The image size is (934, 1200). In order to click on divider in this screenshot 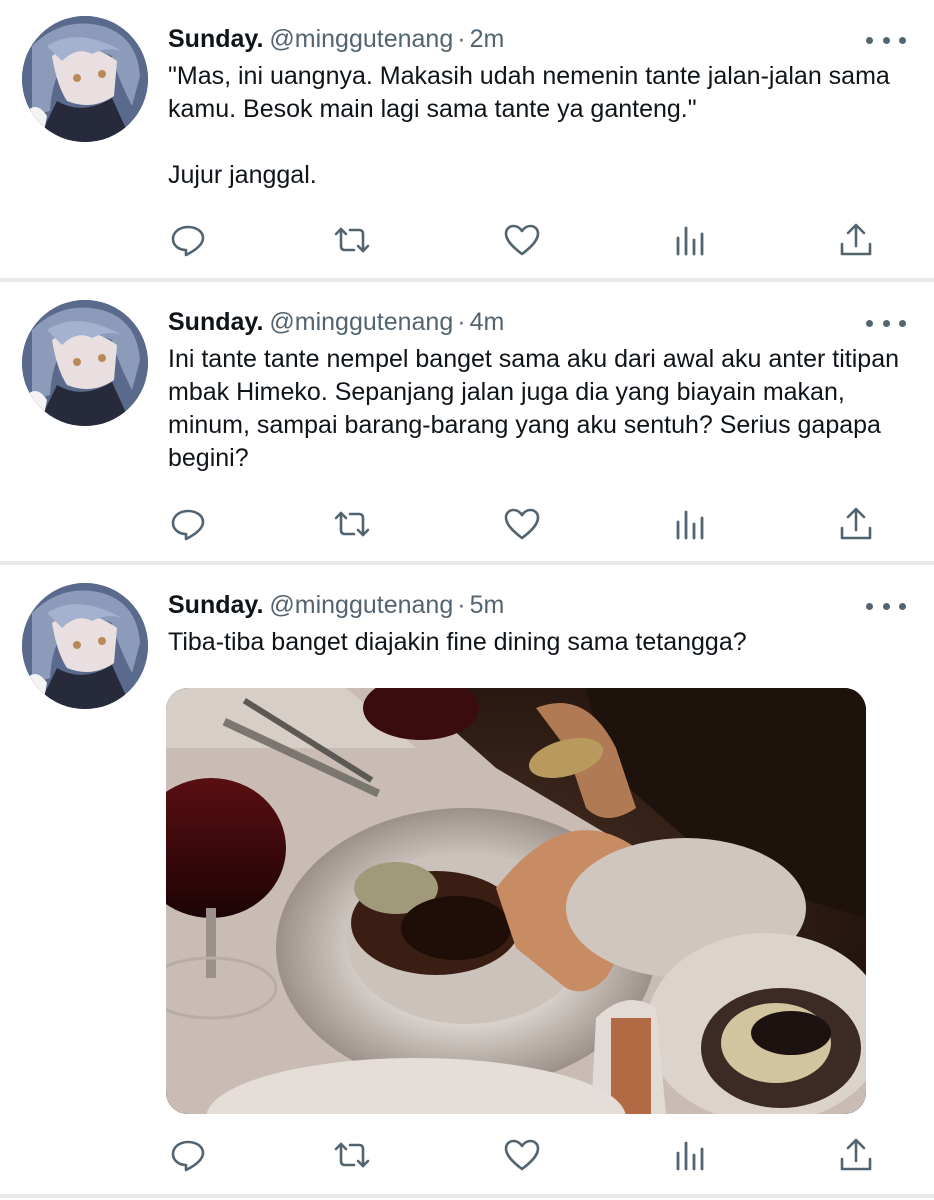, I will do `click(467, 1196)`.